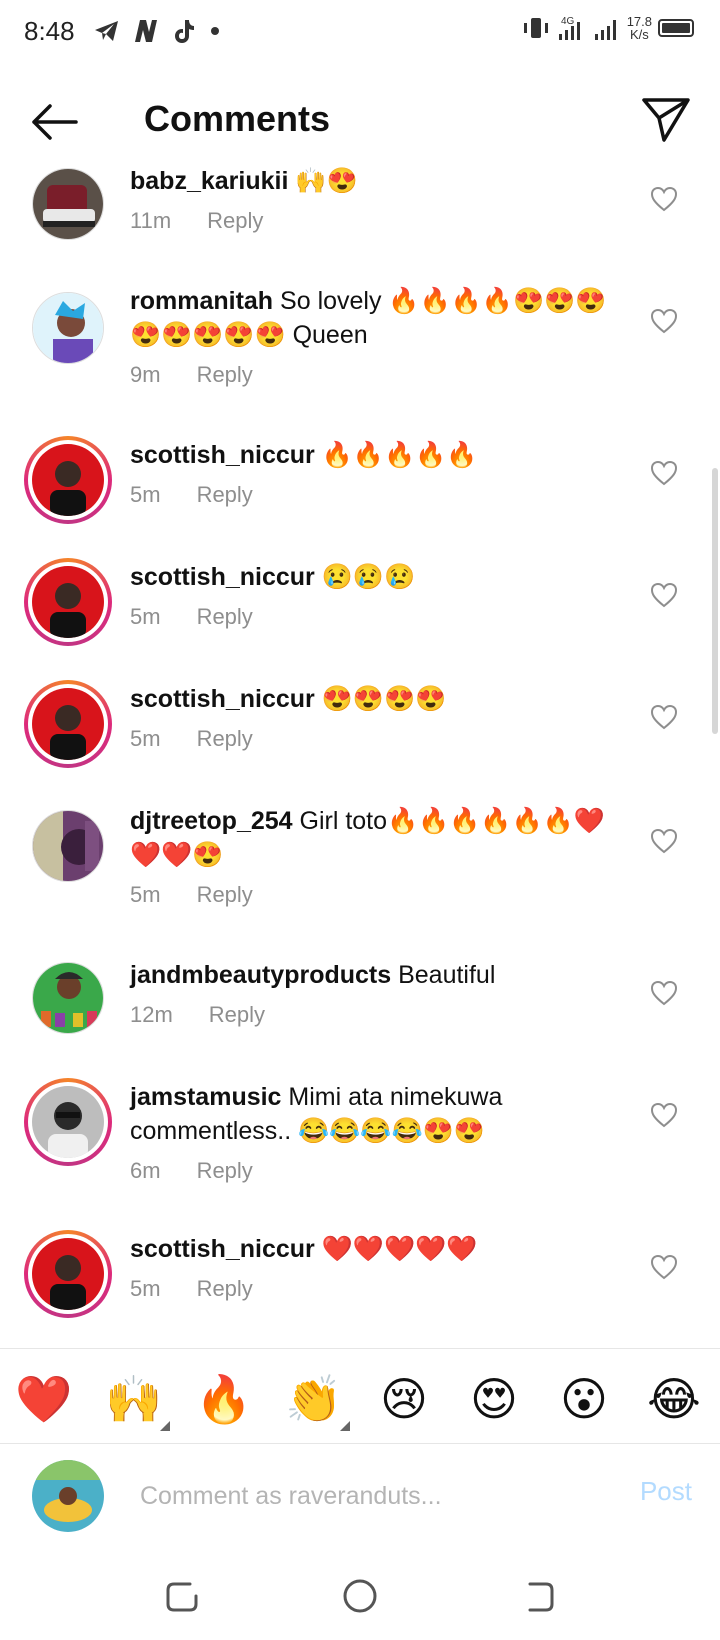  I want to click on comment-username: rommanitah, so click(201, 301).